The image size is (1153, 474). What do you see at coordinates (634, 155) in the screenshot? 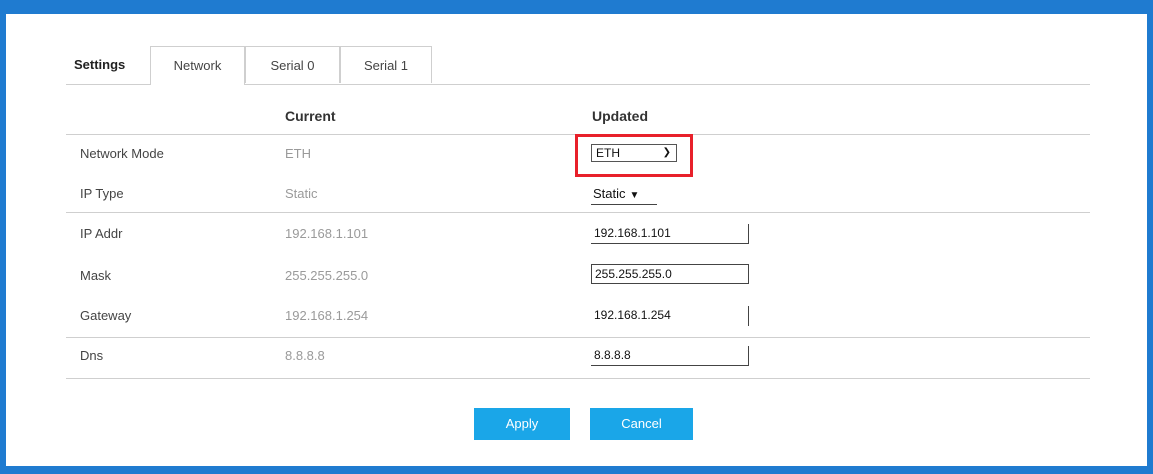
I see `highlight-box` at bounding box center [634, 155].